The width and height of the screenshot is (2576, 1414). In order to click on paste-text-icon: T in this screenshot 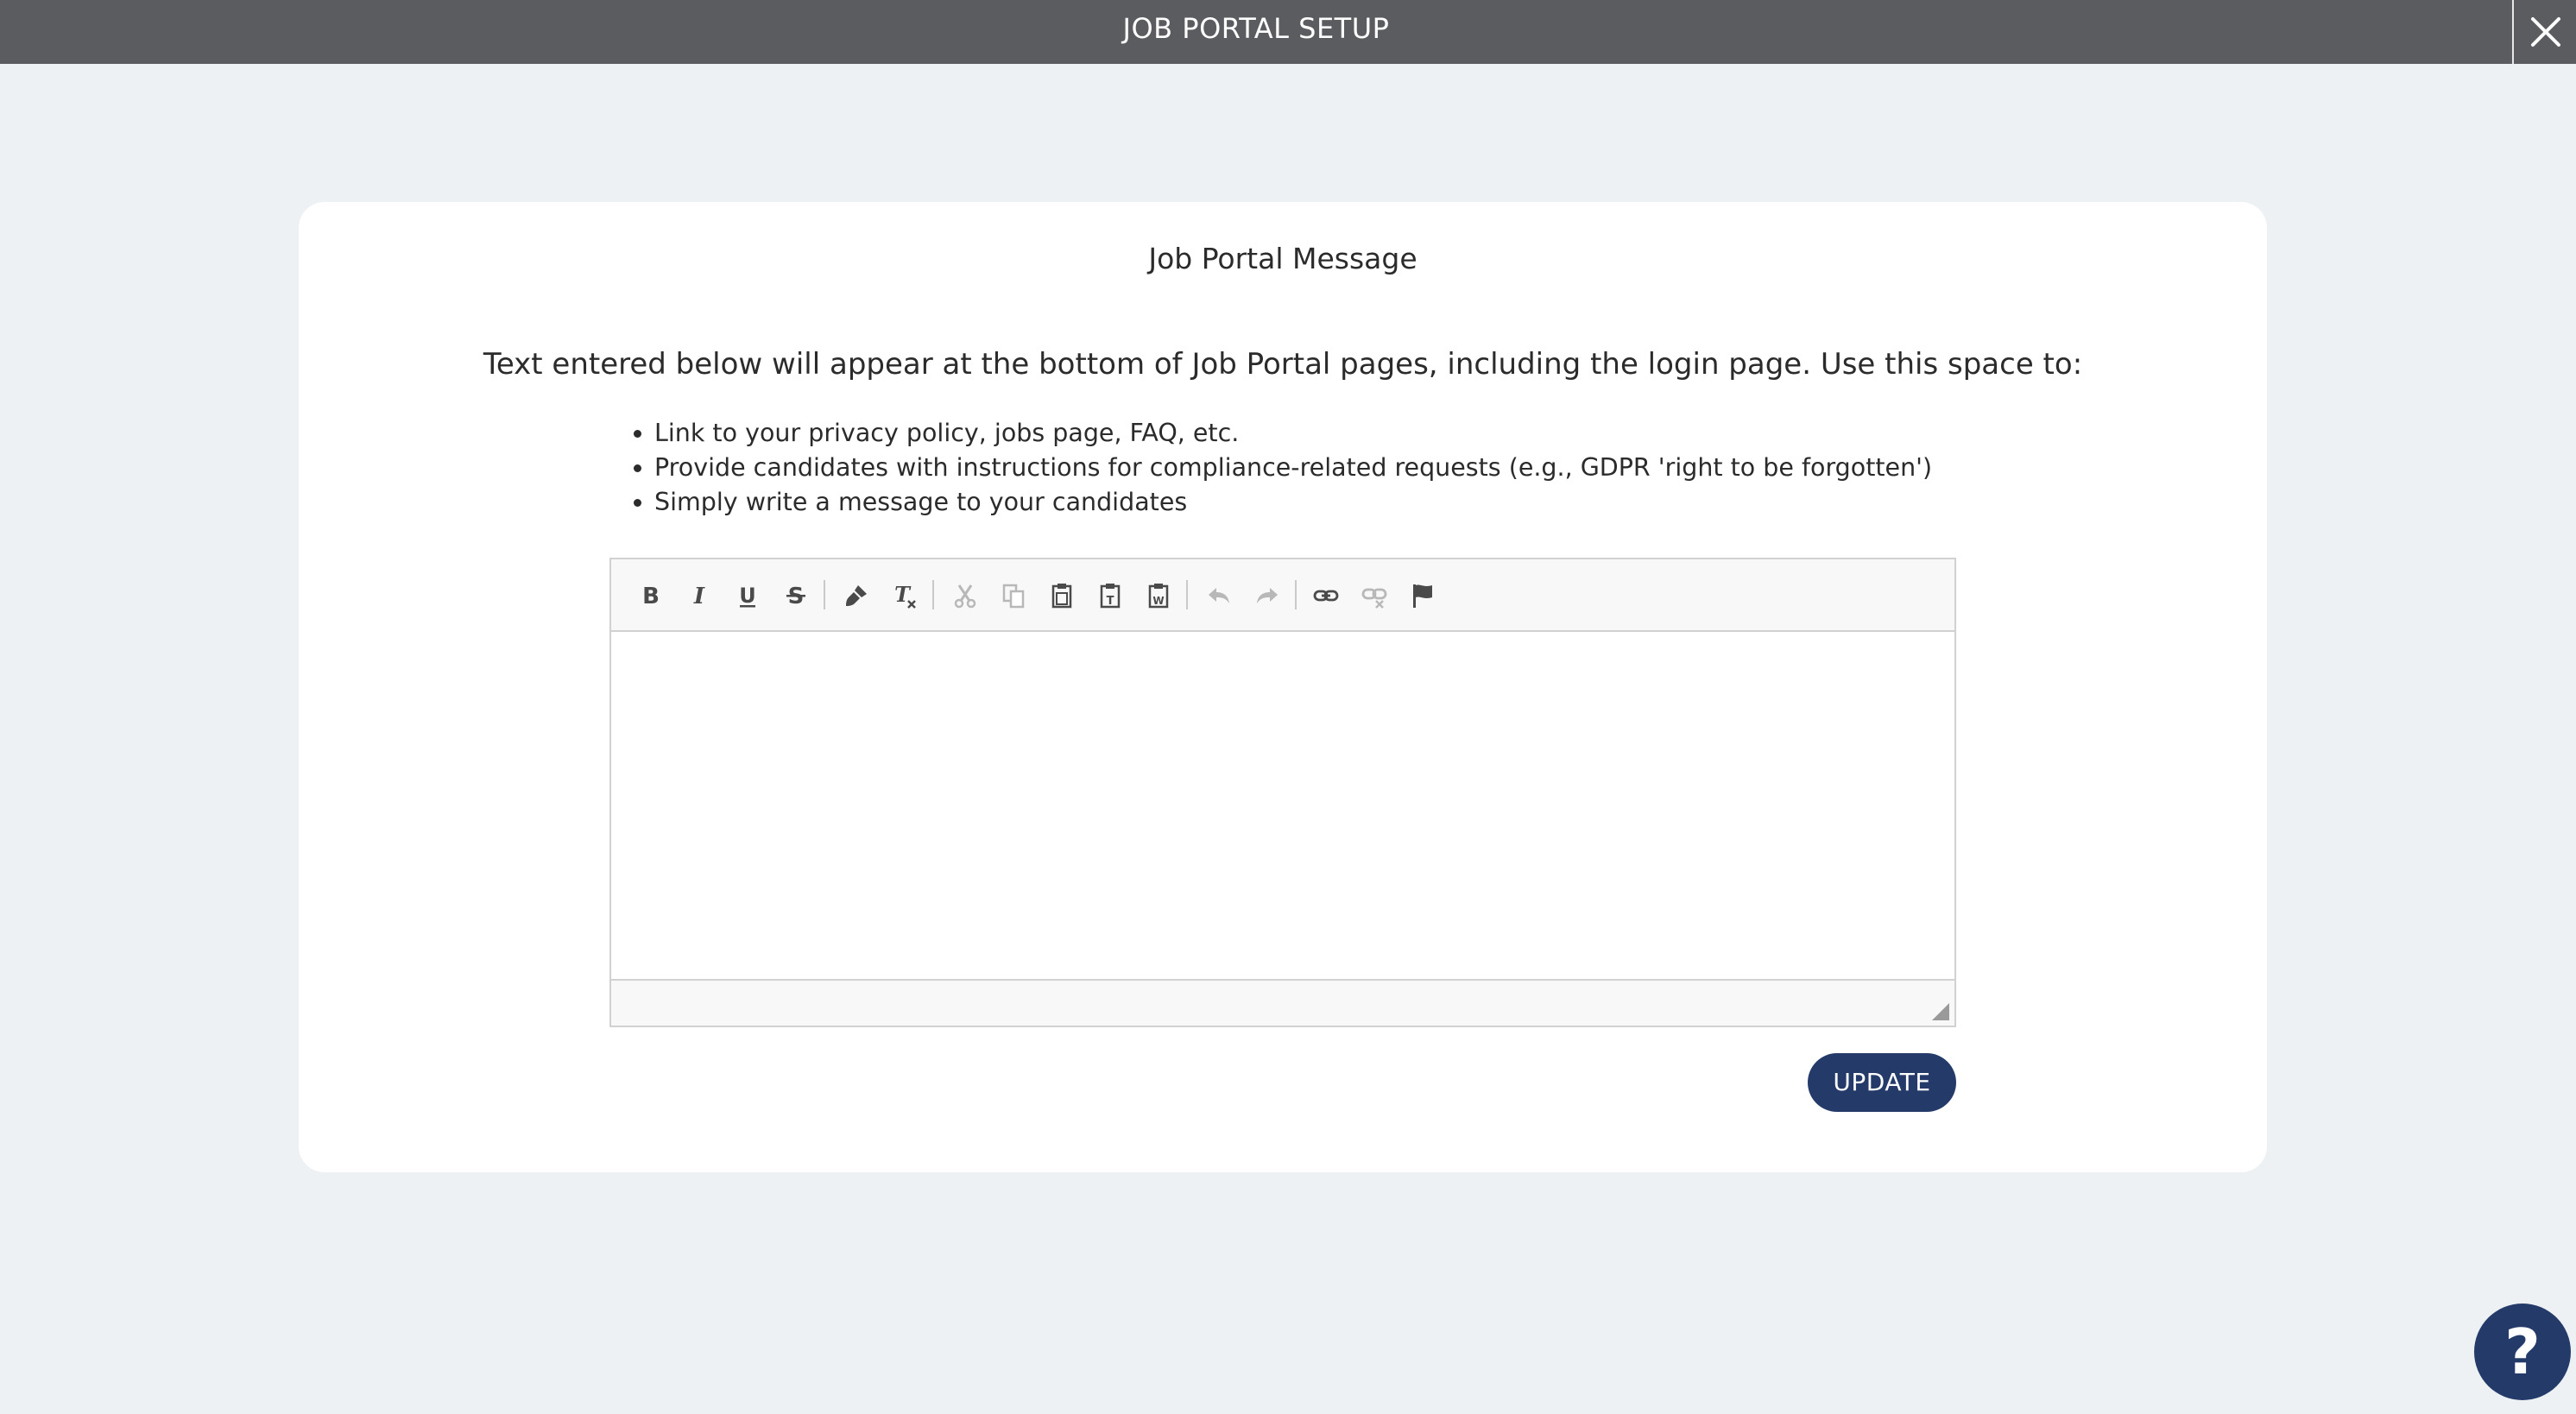, I will do `click(1110, 596)`.